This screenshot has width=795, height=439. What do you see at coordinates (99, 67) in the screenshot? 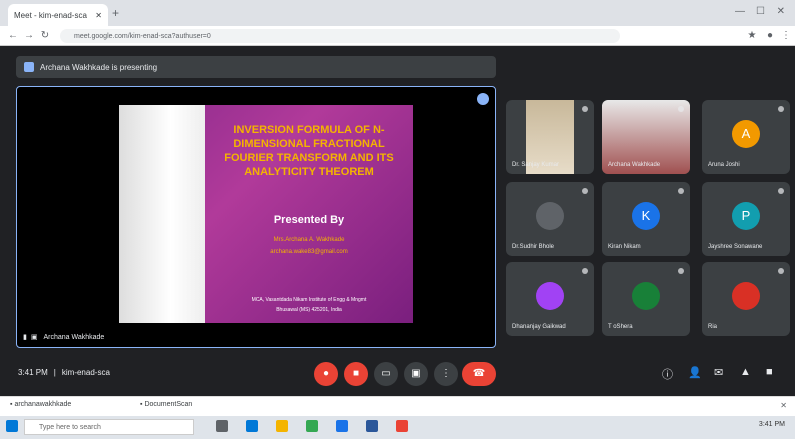
I see `presenting-text: Archana Wakhkade is presenting` at bounding box center [99, 67].